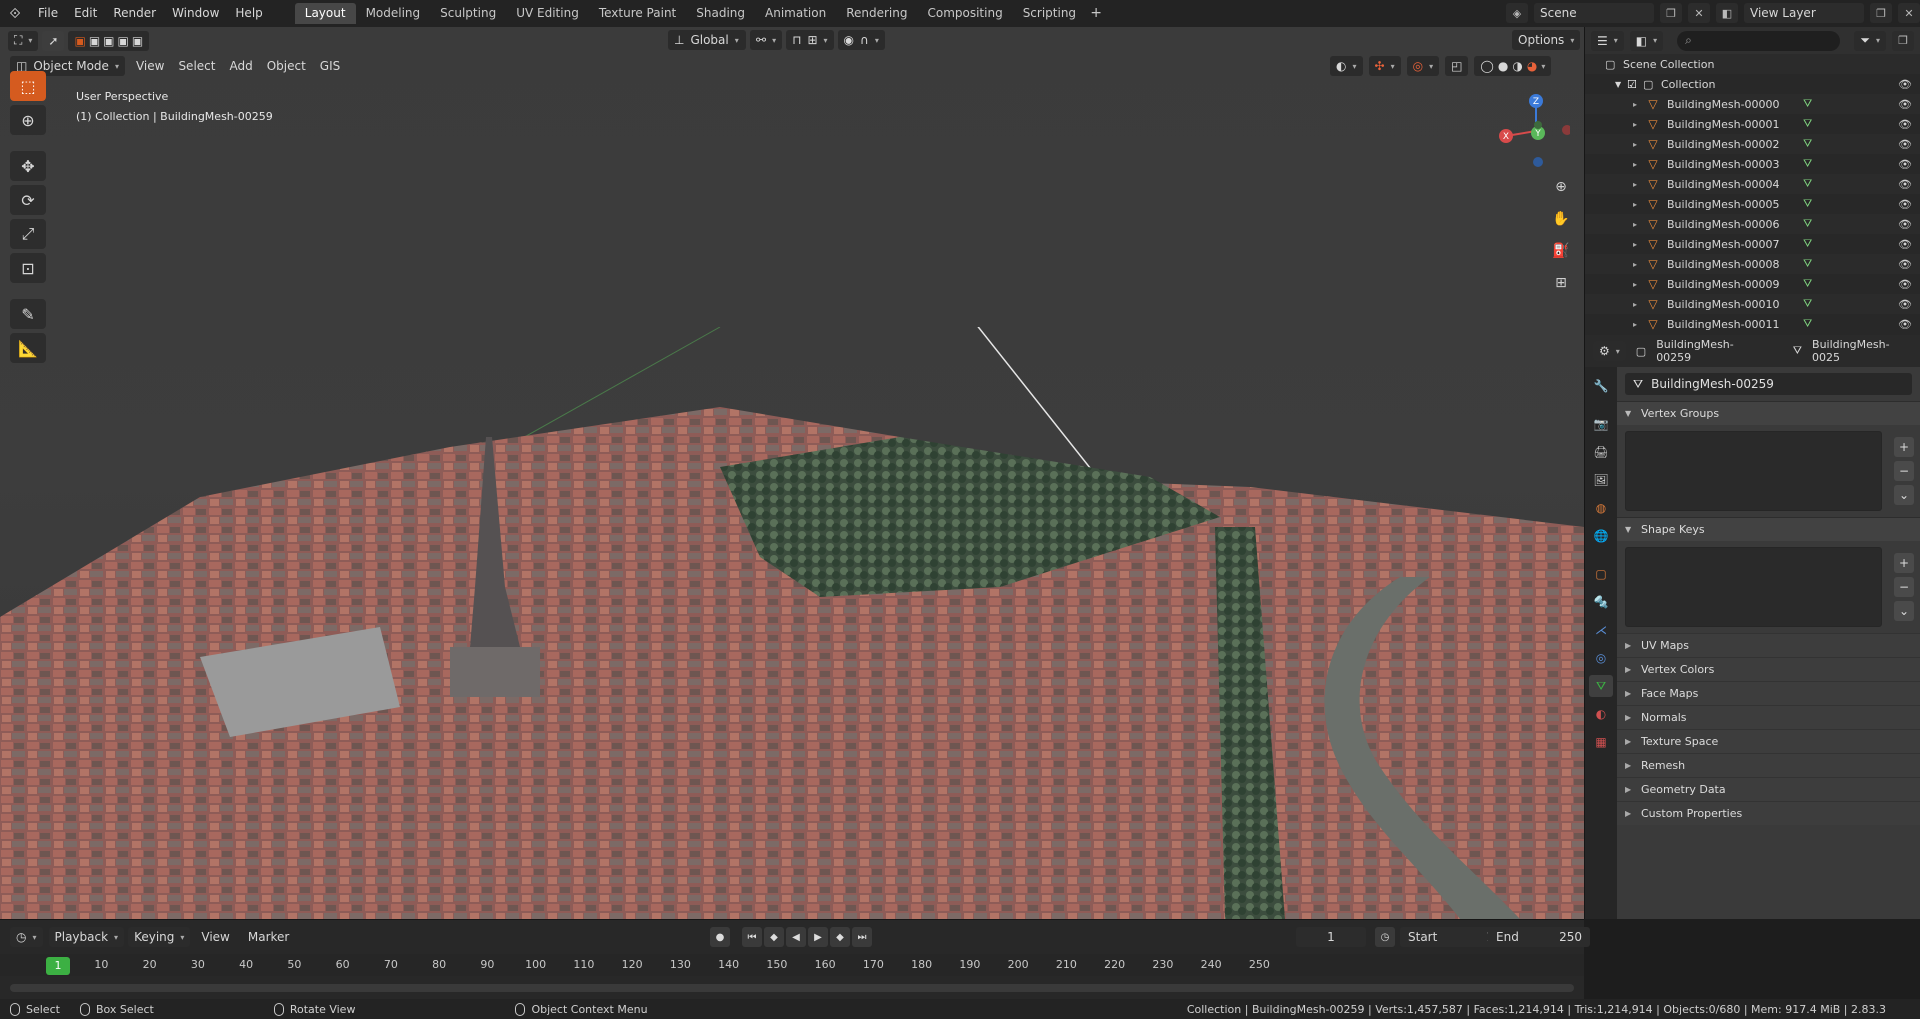  Describe the element at coordinates (1904, 563) in the screenshot. I see `add-shape-key-button: +` at that location.